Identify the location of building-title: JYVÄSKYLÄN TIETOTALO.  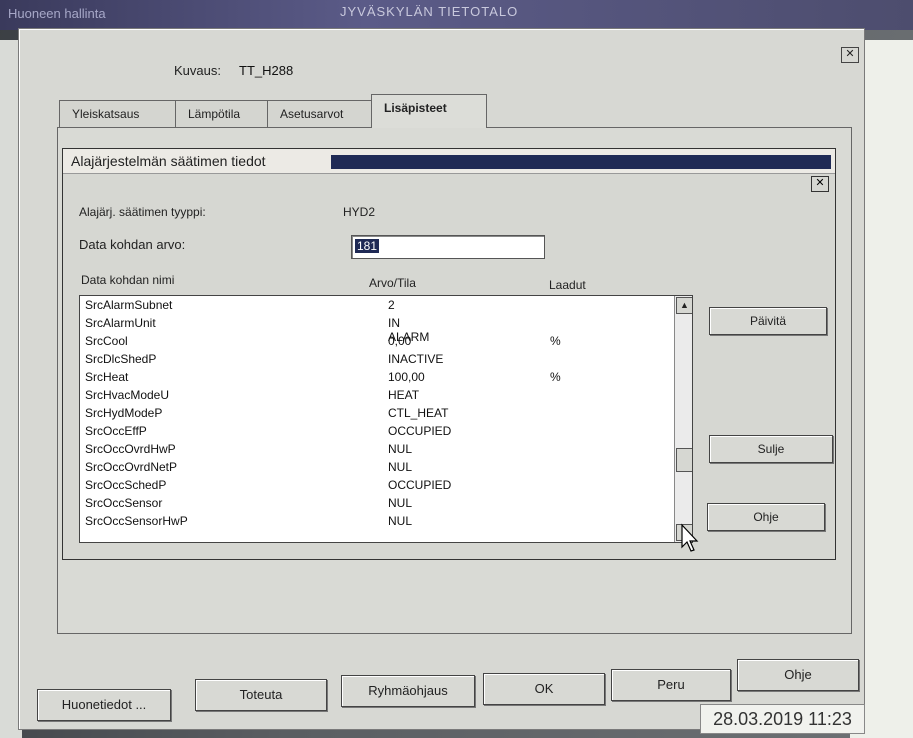
(429, 11).